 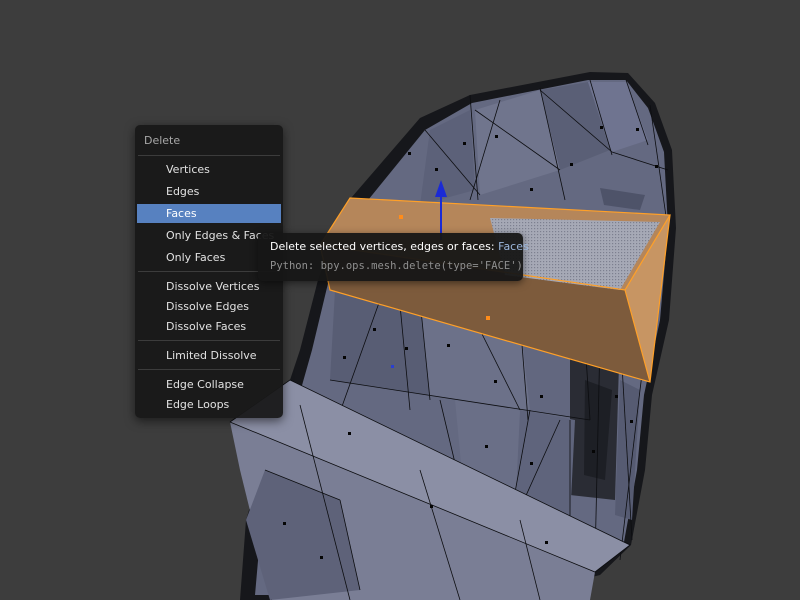 What do you see at coordinates (209, 355) in the screenshot?
I see `menu-item-limited-dissolve: Limited Dissolve` at bounding box center [209, 355].